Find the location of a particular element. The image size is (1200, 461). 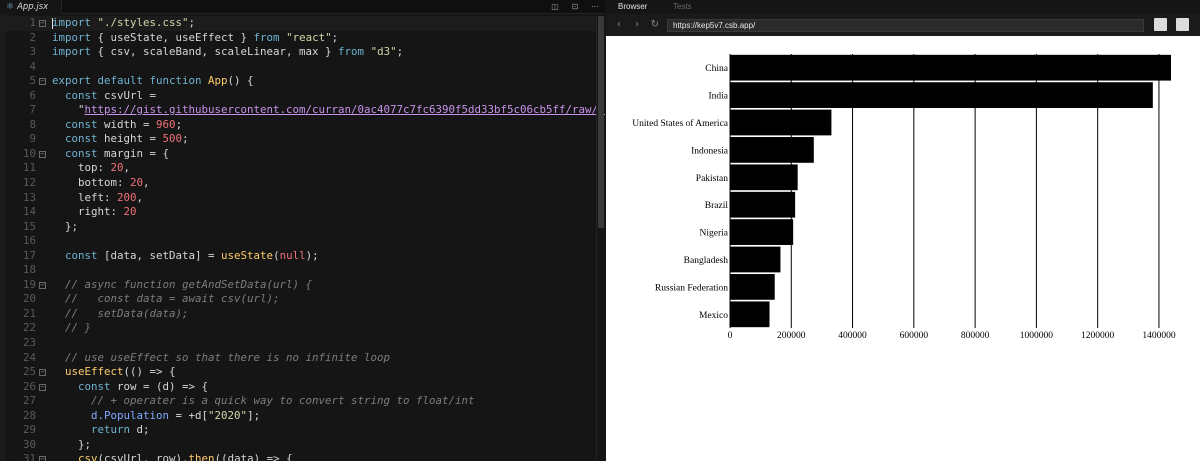

code-line: 13 left: 200, is located at coordinates (298, 198).